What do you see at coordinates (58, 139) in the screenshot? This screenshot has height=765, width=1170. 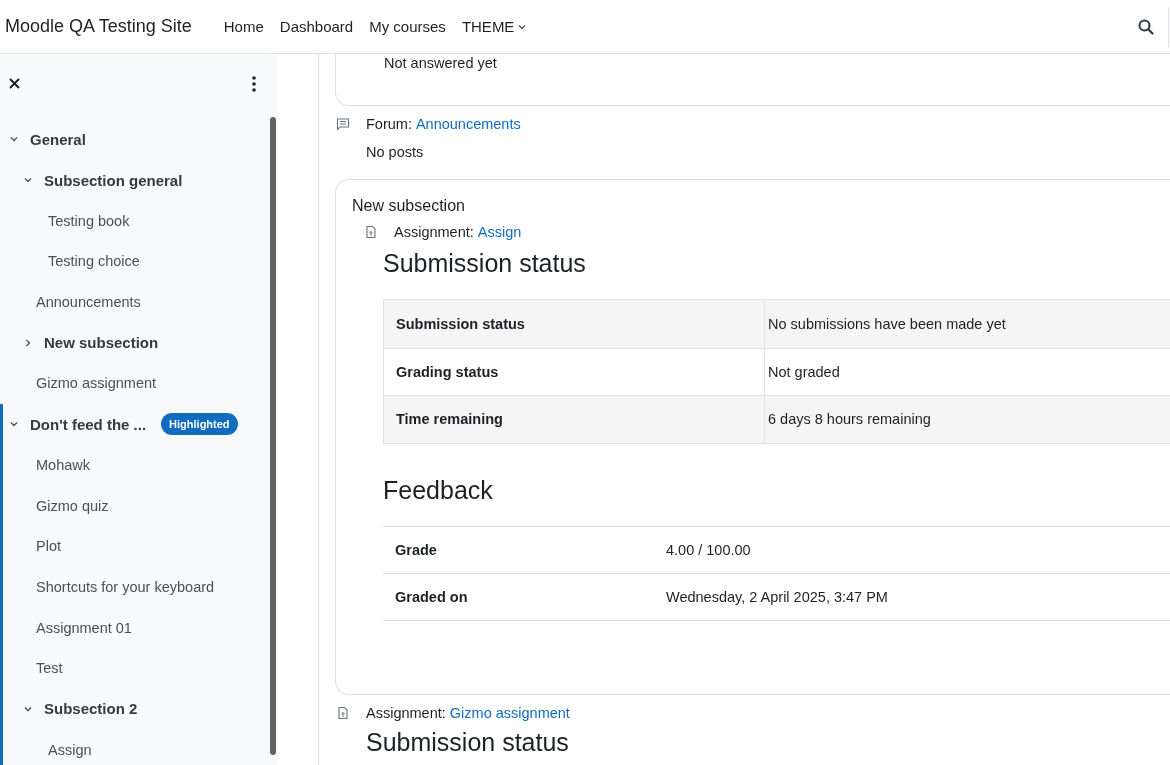 I see `section-link: General` at bounding box center [58, 139].